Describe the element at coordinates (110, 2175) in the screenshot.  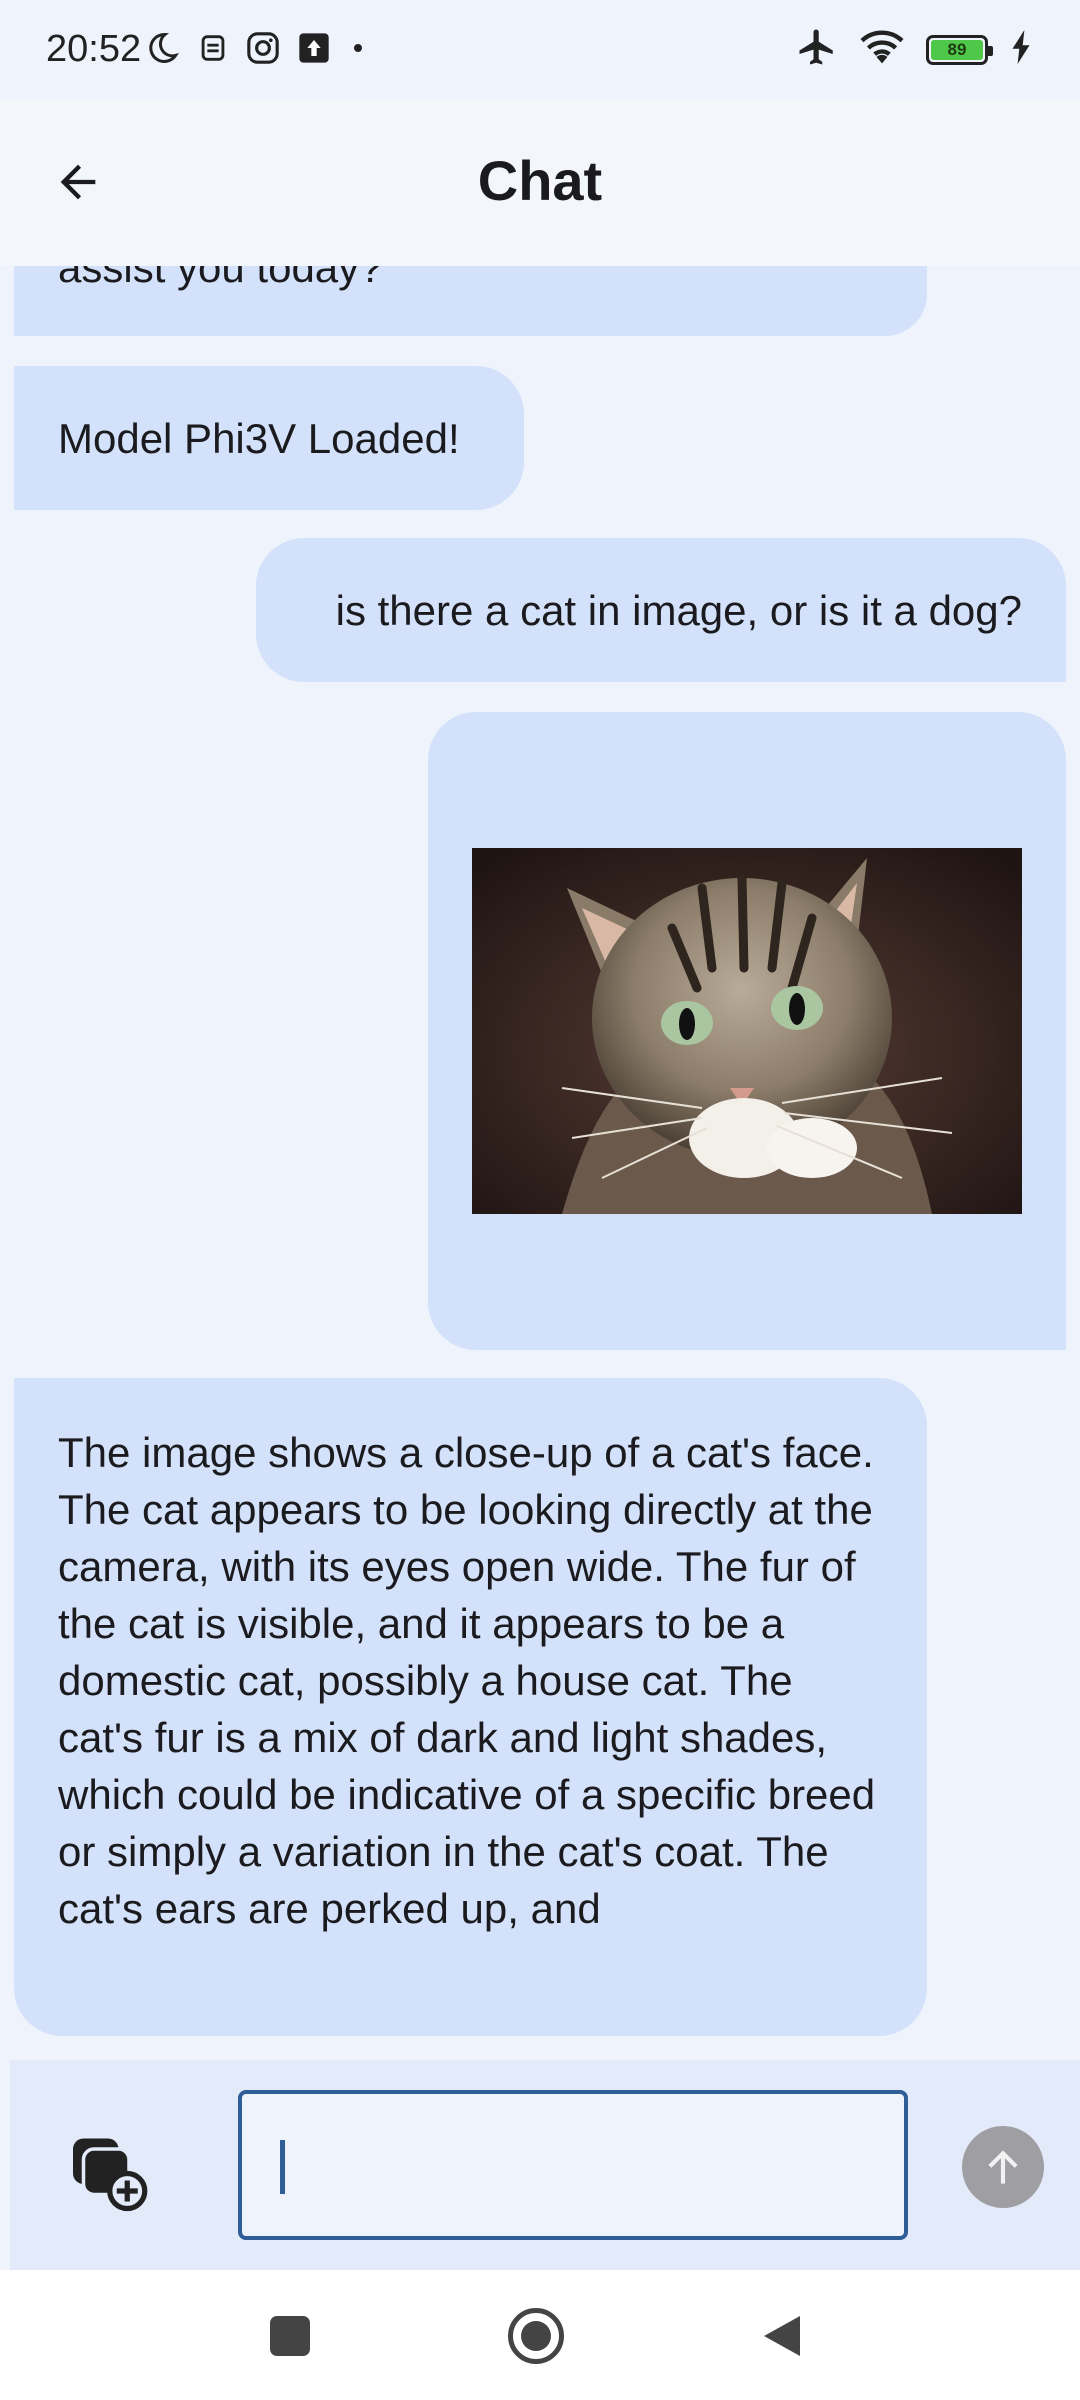
I see `add-image-icon` at that location.